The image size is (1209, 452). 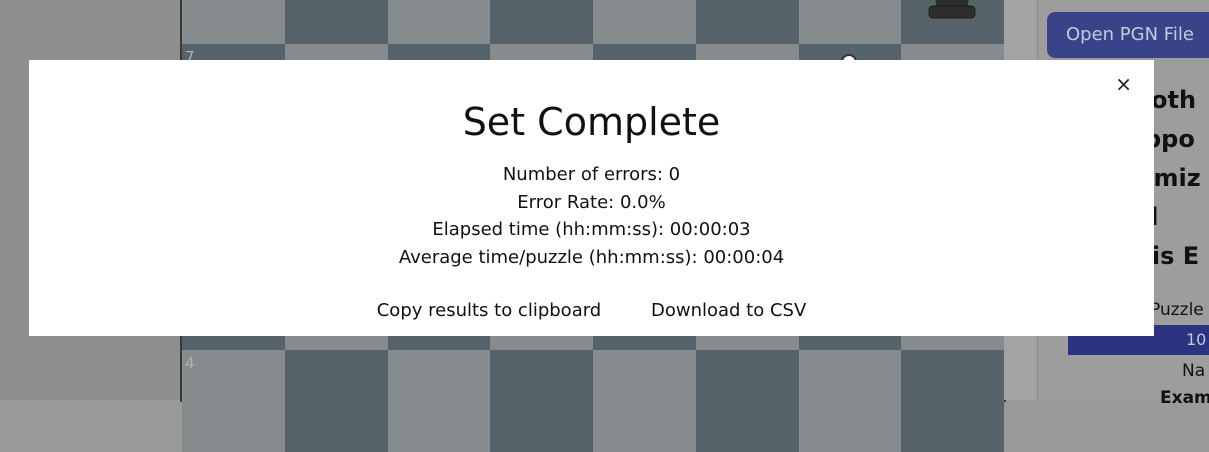 What do you see at coordinates (489, 310) in the screenshot?
I see `copy-results-button: Copy results to clipboard` at bounding box center [489, 310].